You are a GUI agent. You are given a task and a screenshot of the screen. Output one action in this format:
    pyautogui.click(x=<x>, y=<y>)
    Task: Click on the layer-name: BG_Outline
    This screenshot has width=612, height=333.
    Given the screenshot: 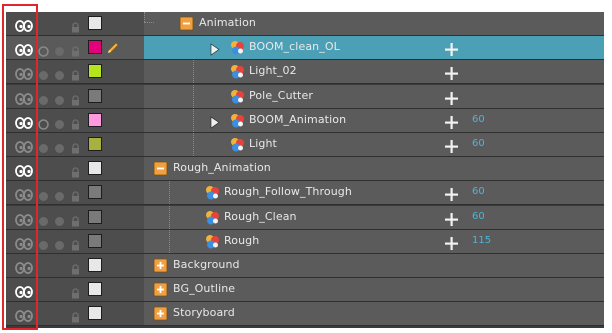 What is the action you would take?
    pyautogui.click(x=204, y=288)
    